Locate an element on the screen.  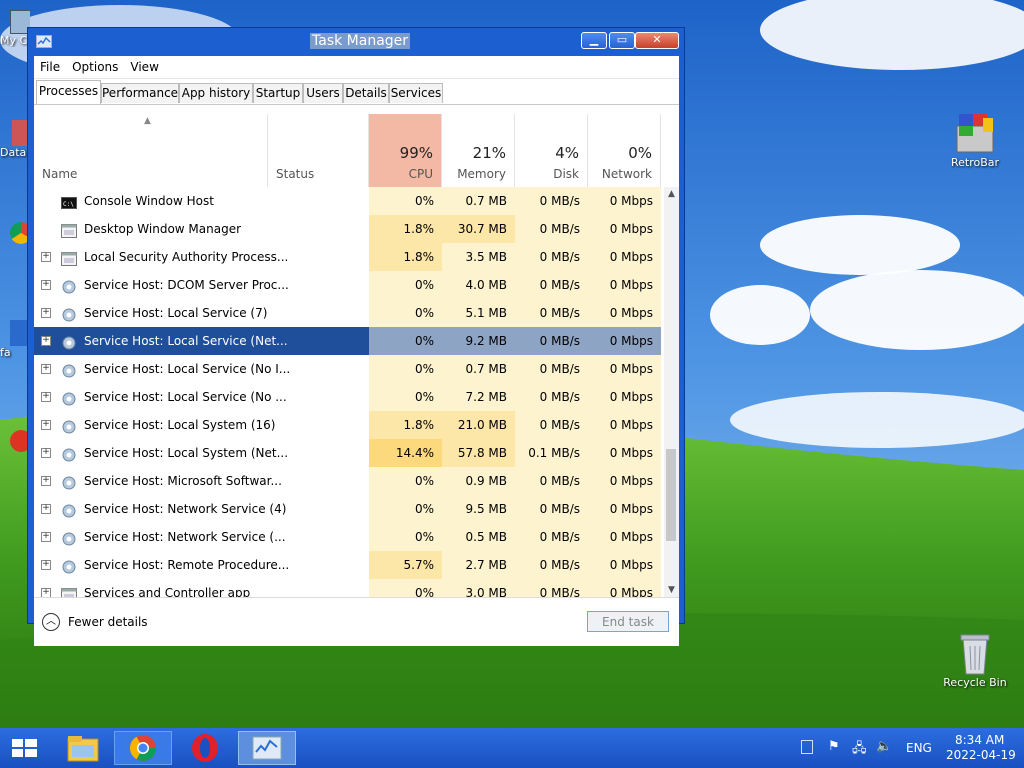
process-disk-value: 0 MB/s is located at coordinates (551, 229).